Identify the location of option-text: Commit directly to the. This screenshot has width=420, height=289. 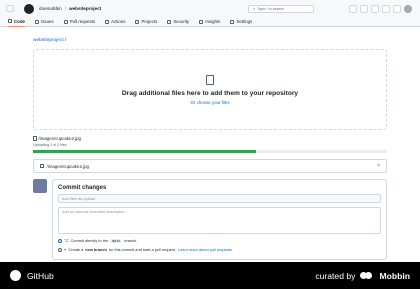
(89, 240).